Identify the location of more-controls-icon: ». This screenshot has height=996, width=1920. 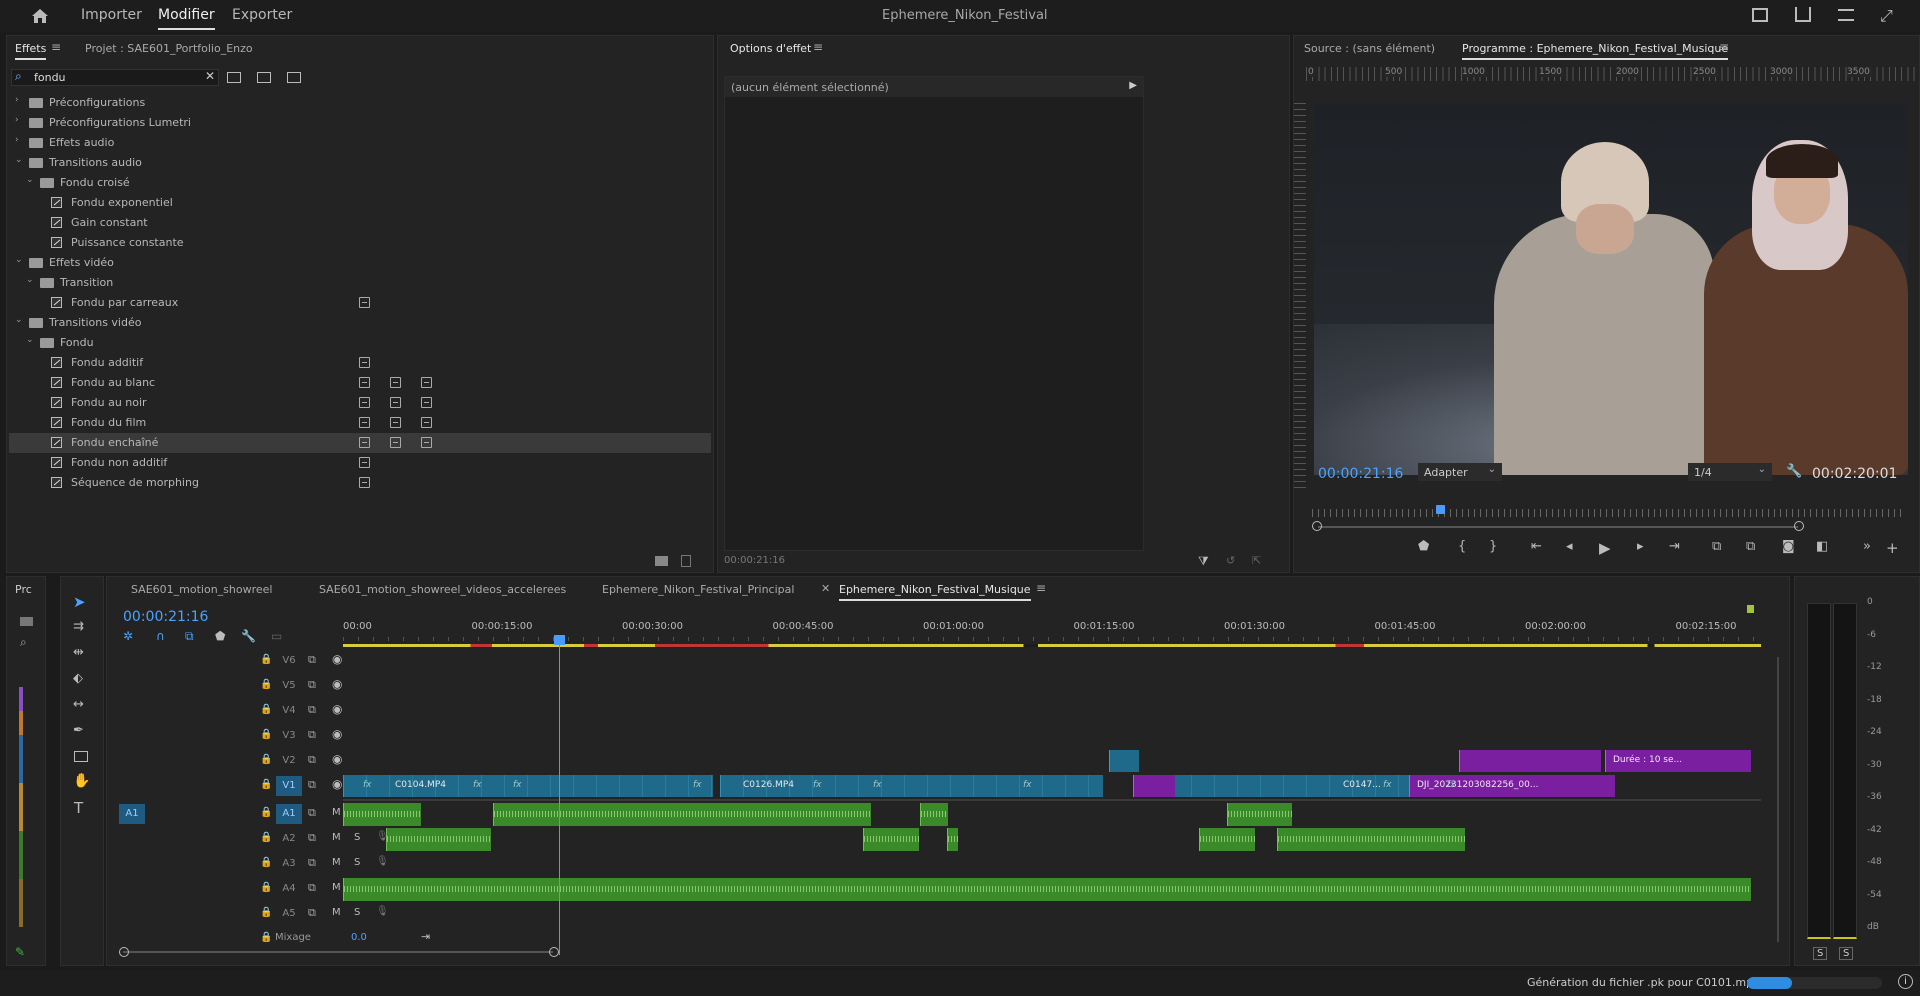
(1867, 546).